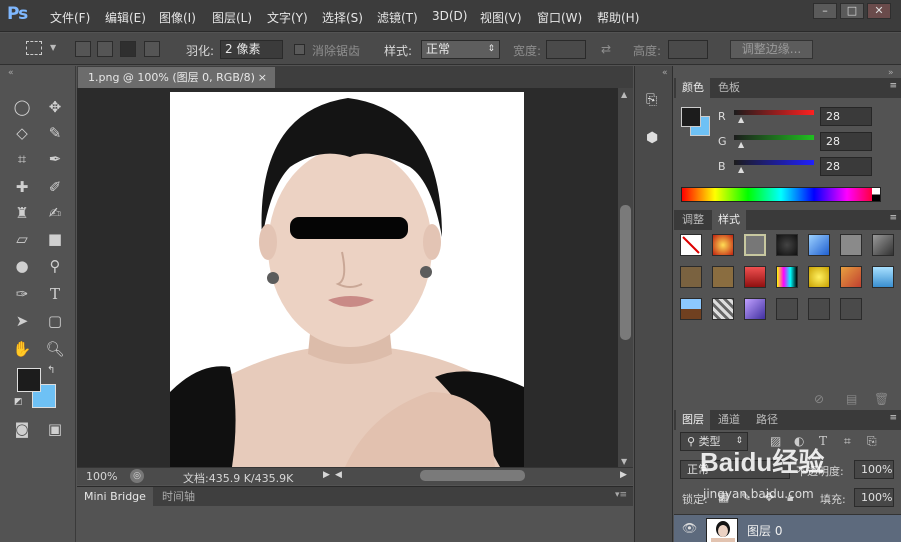 This screenshot has width=901, height=542. What do you see at coordinates (55, 187) in the screenshot?
I see `brush-icon: ✐` at bounding box center [55, 187].